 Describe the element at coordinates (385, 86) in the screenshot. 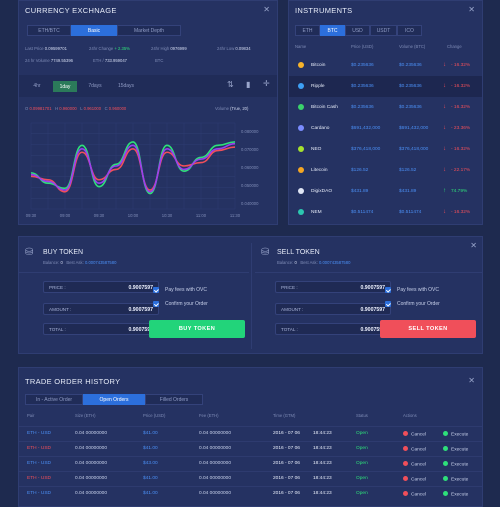

I see `instrument-row: Ripple $0.235636 $0.235636 ↓ - 16.32%` at that location.